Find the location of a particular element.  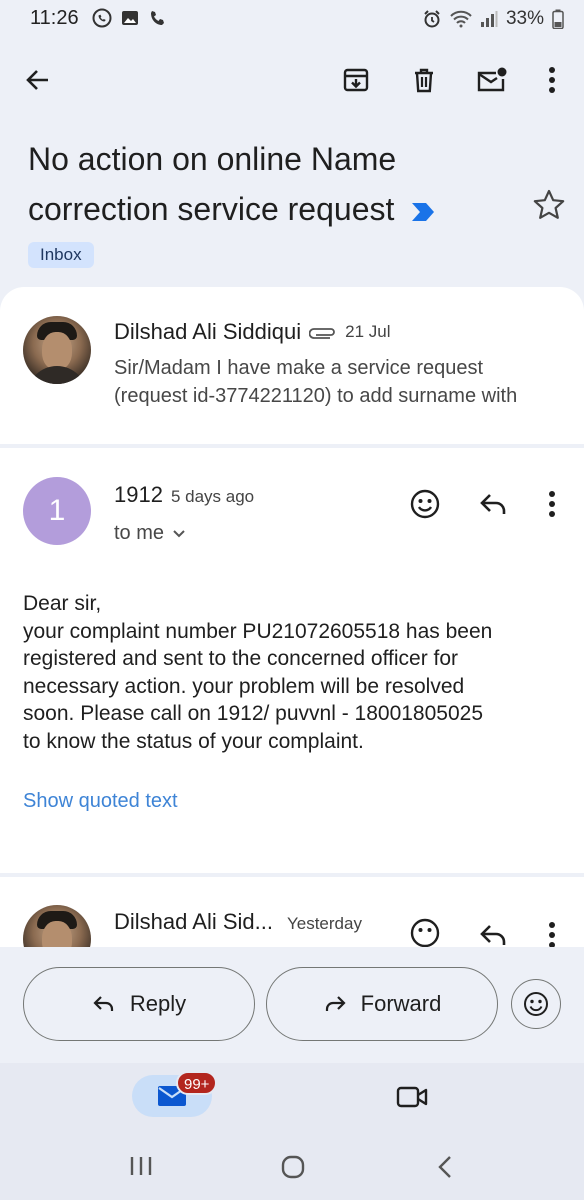

alarm-icon is located at coordinates (432, 19).